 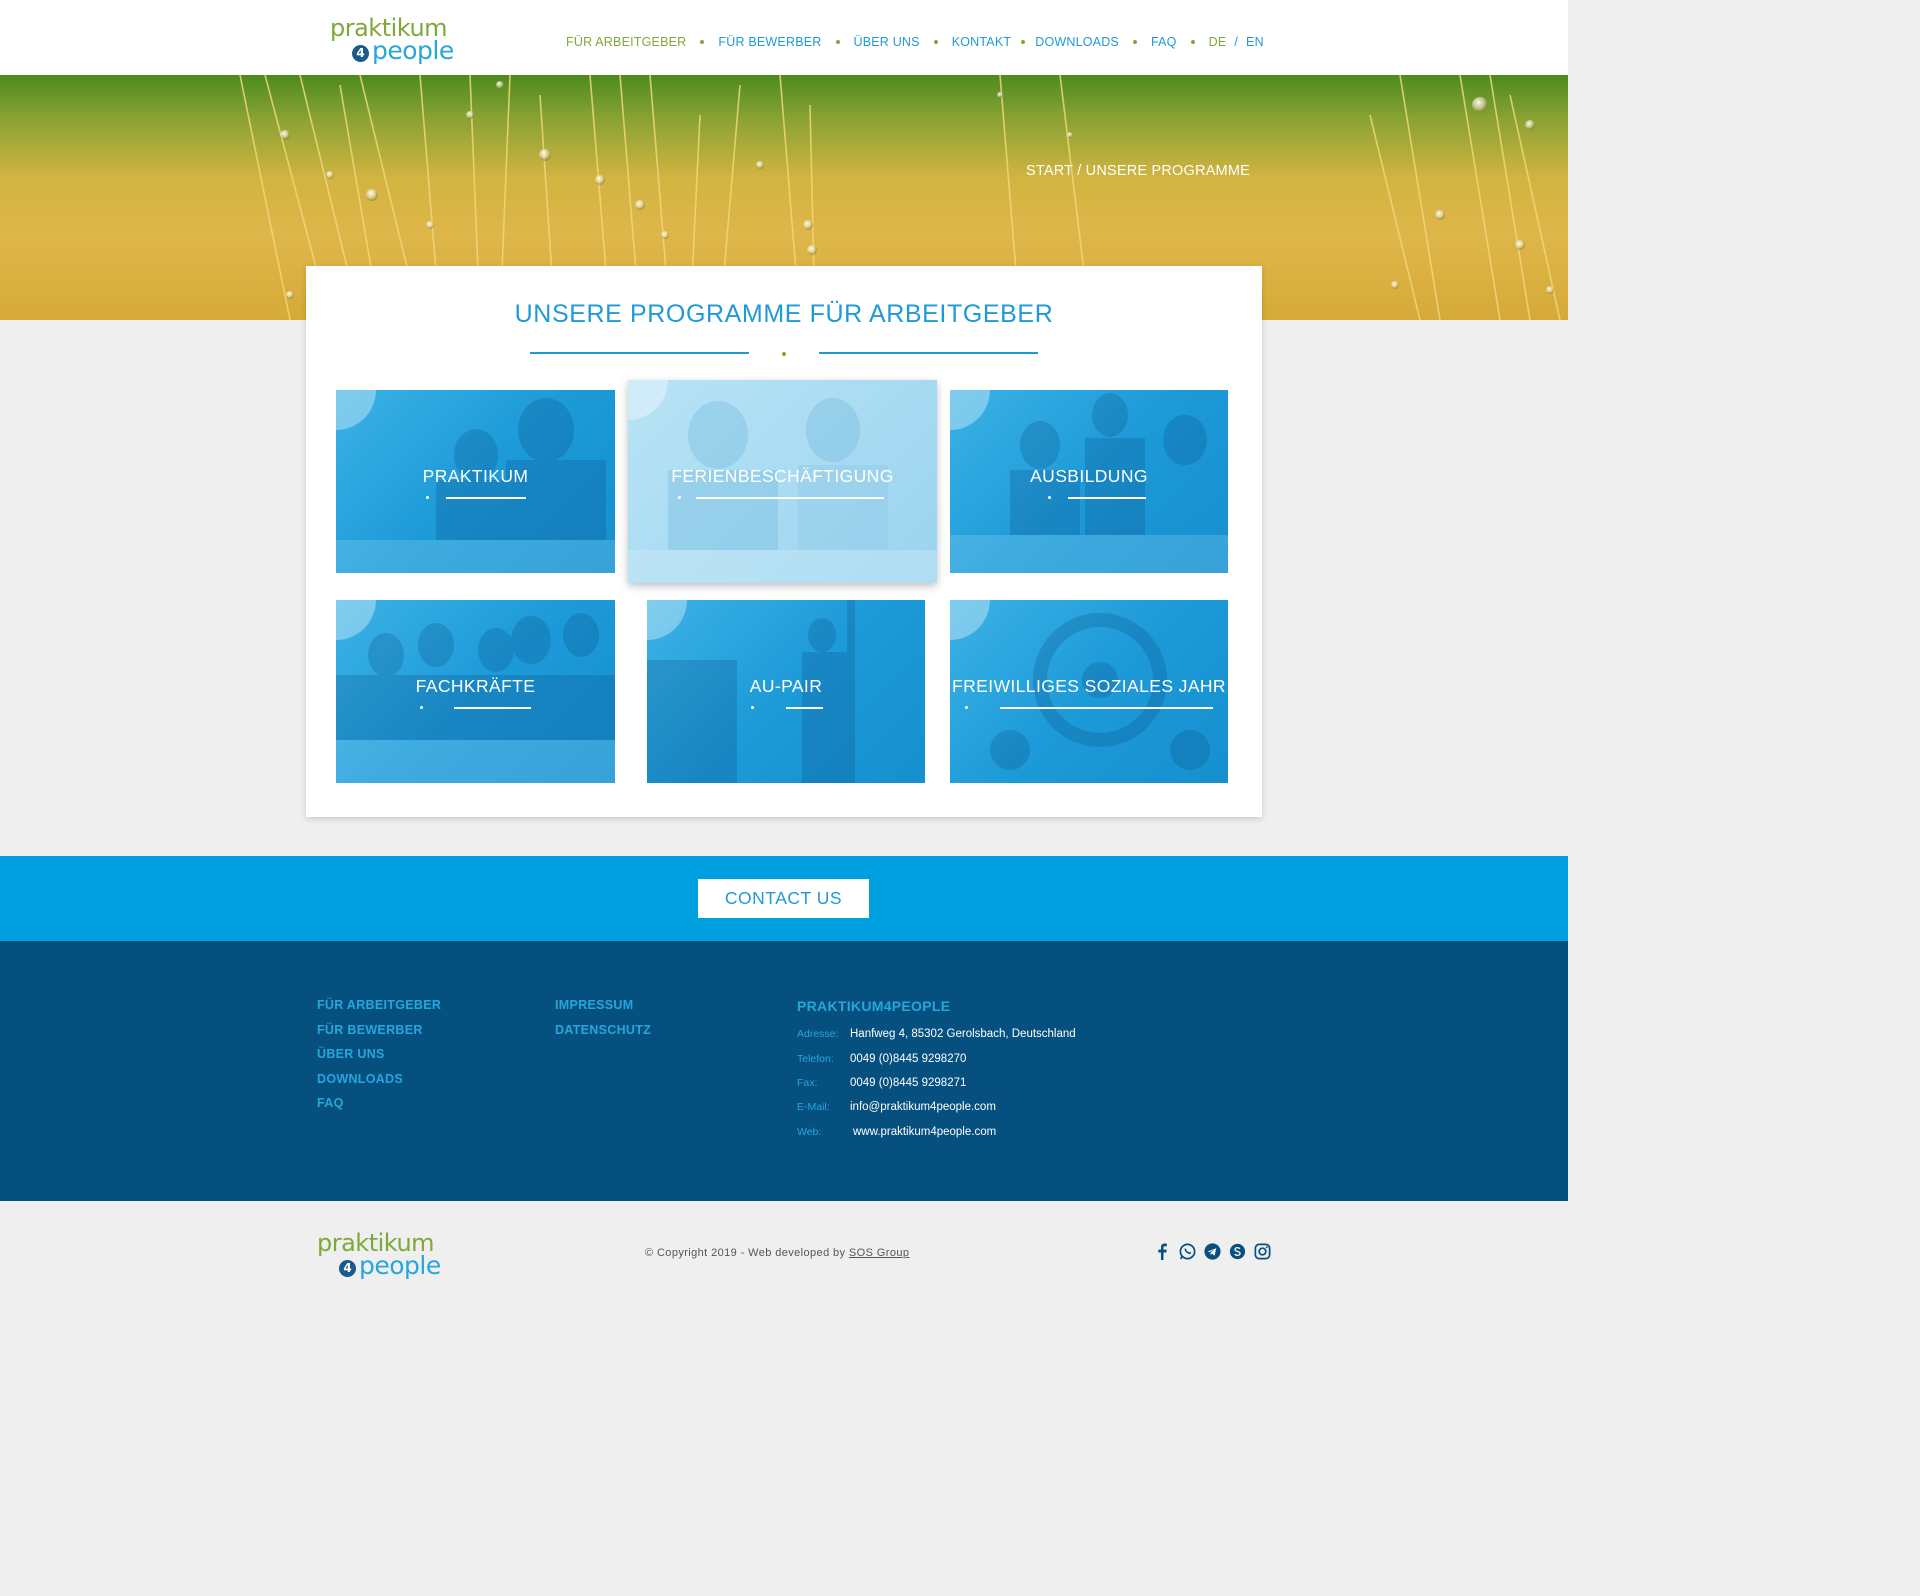 What do you see at coordinates (818, 1034) in the screenshot?
I see `info-key: Adresse:` at bounding box center [818, 1034].